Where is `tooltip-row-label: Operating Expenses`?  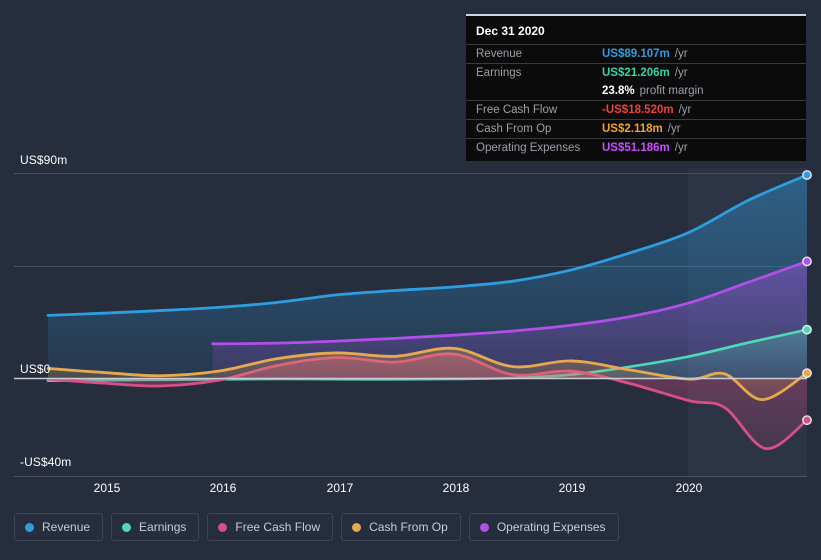
tooltip-row-label: Operating Expenses is located at coordinates (528, 148).